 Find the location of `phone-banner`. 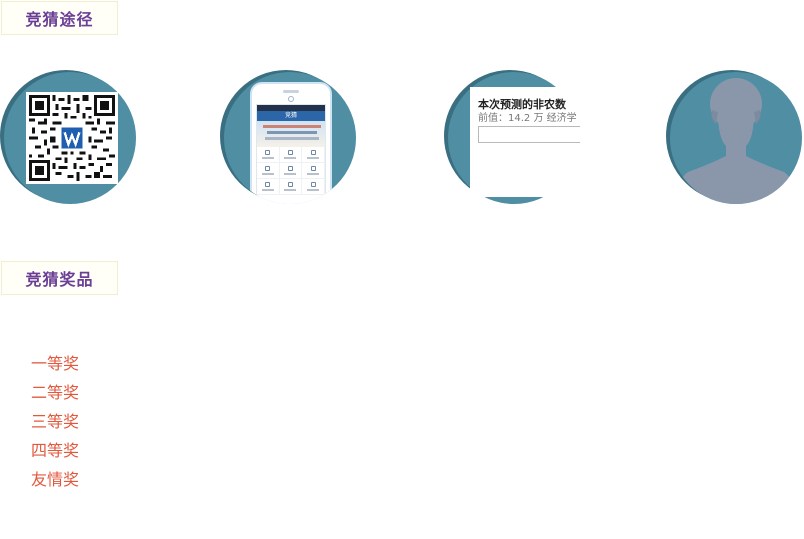

phone-banner is located at coordinates (291, 134).